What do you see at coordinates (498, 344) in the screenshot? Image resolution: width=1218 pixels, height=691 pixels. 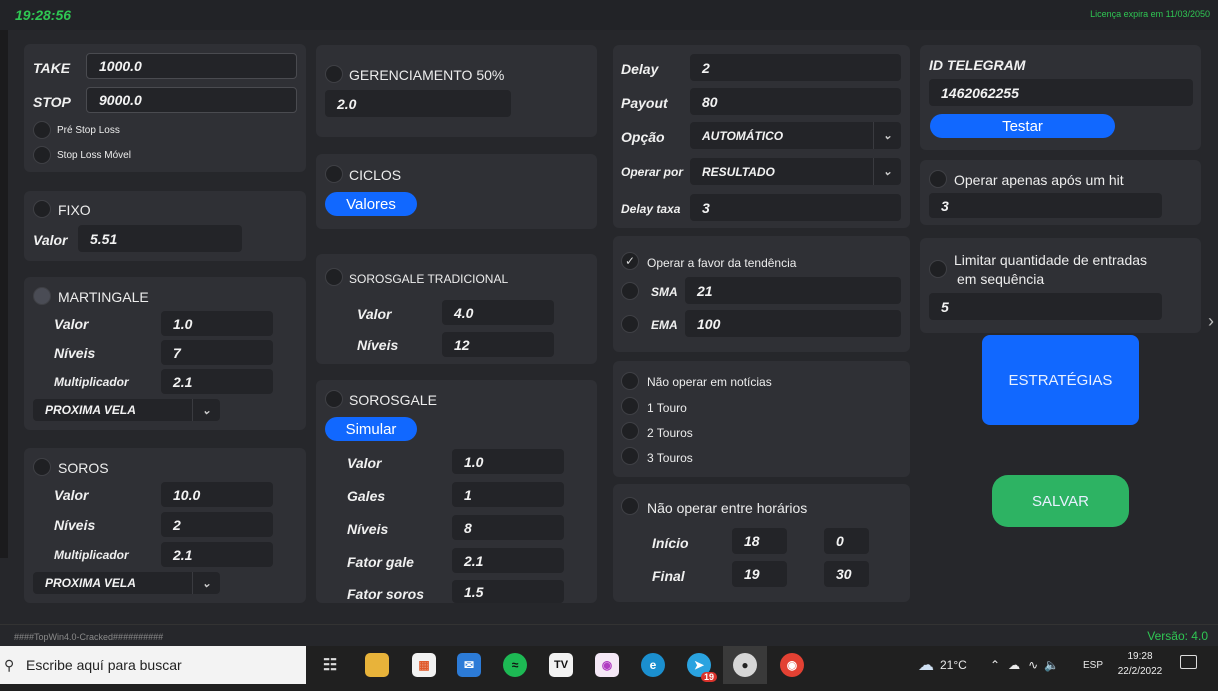 I see `sorosgale-trad-niveis-input: 12` at bounding box center [498, 344].